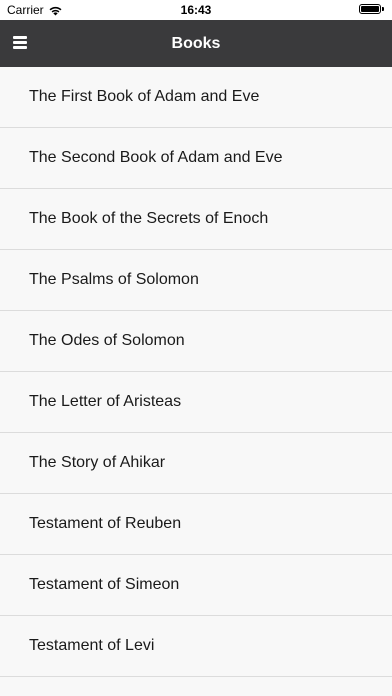  I want to click on book-title: The Psalms of Solomon, so click(114, 279).